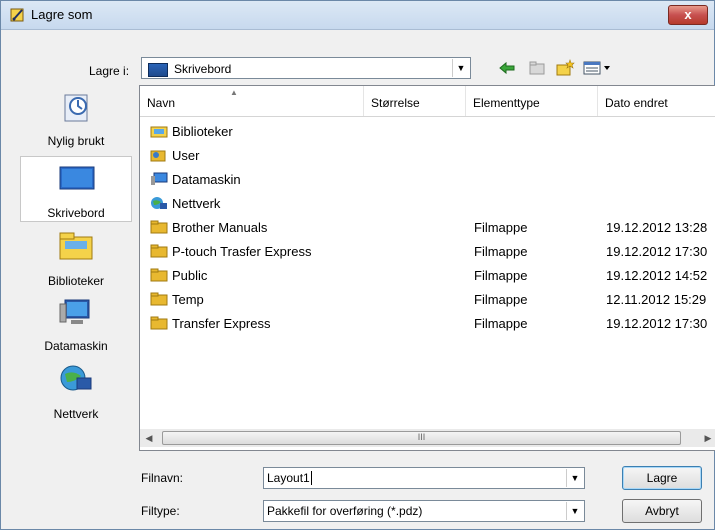 The image size is (715, 530). What do you see at coordinates (17, 15) in the screenshot?
I see `app-icon` at bounding box center [17, 15].